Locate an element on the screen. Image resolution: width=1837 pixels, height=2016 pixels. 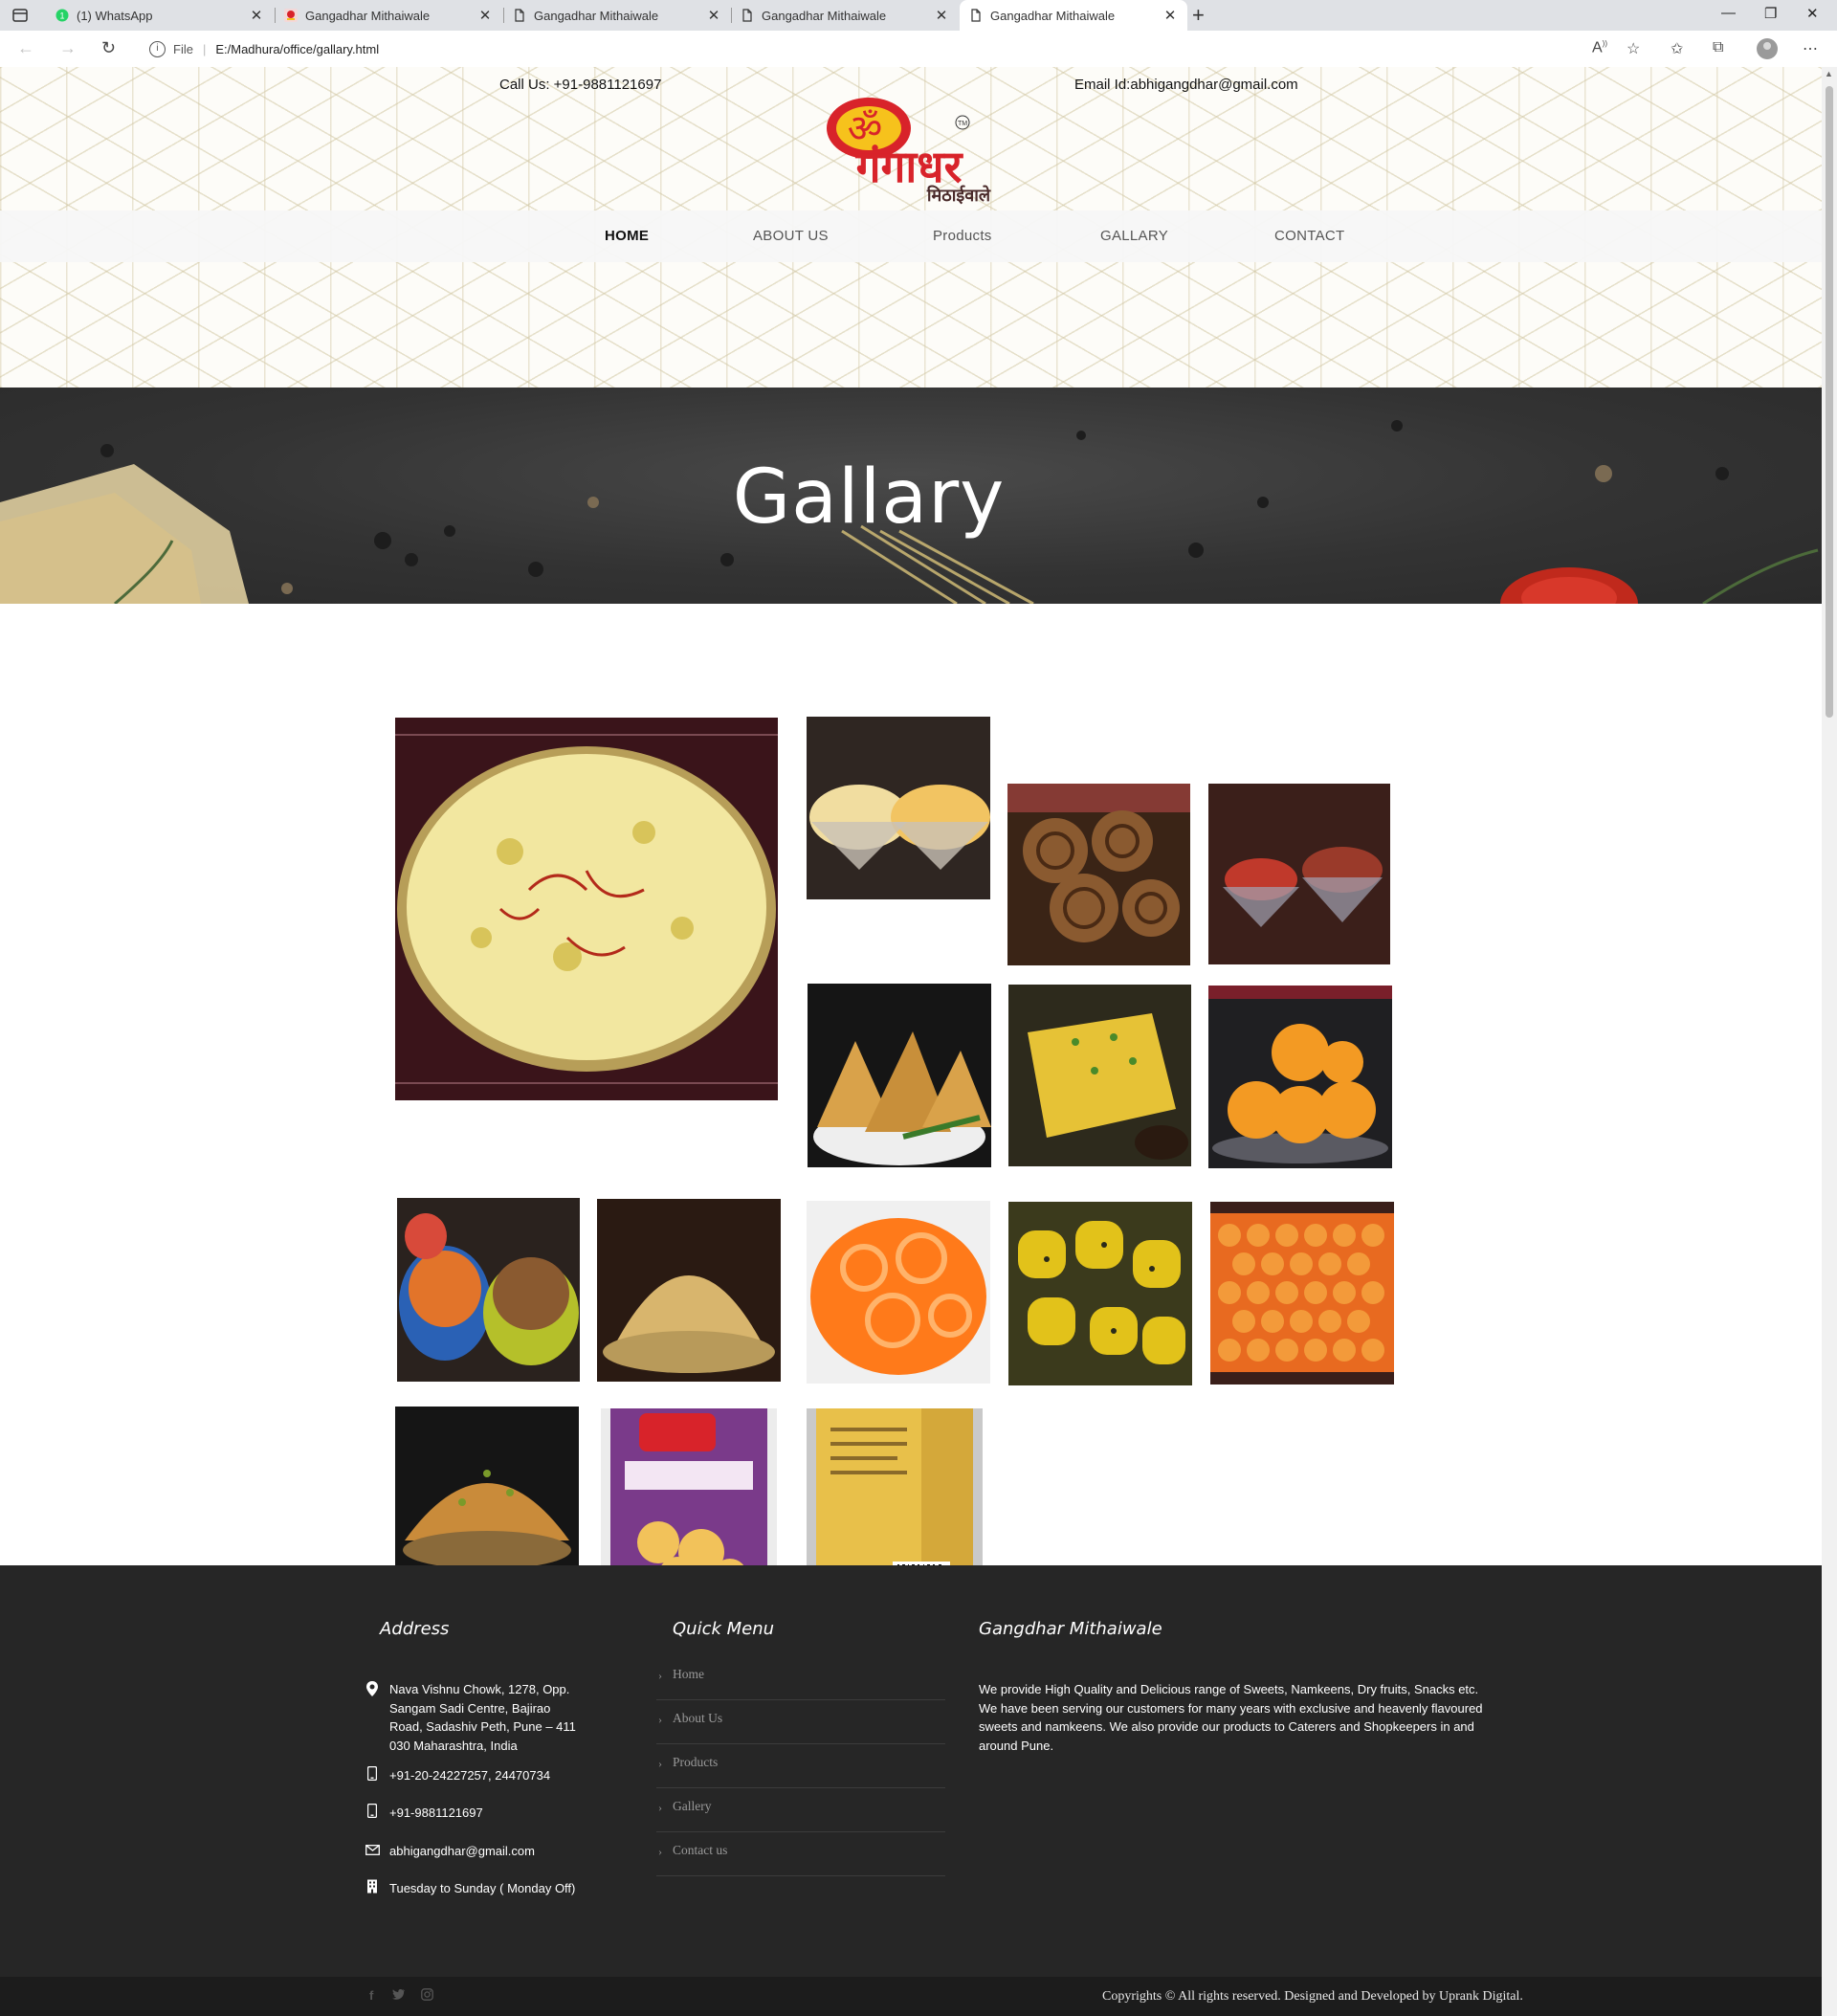
gallery-image-laddoo-tray is located at coordinates (1302, 1293).